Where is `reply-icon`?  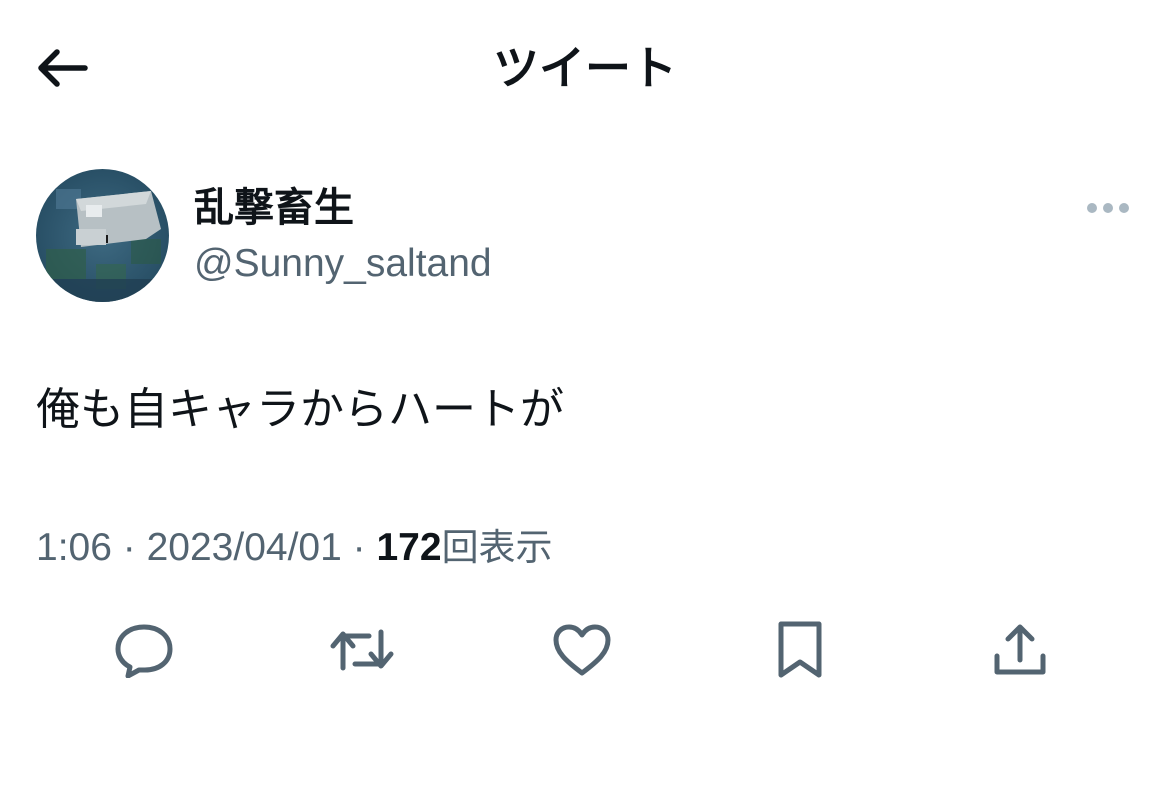 reply-icon is located at coordinates (144, 651).